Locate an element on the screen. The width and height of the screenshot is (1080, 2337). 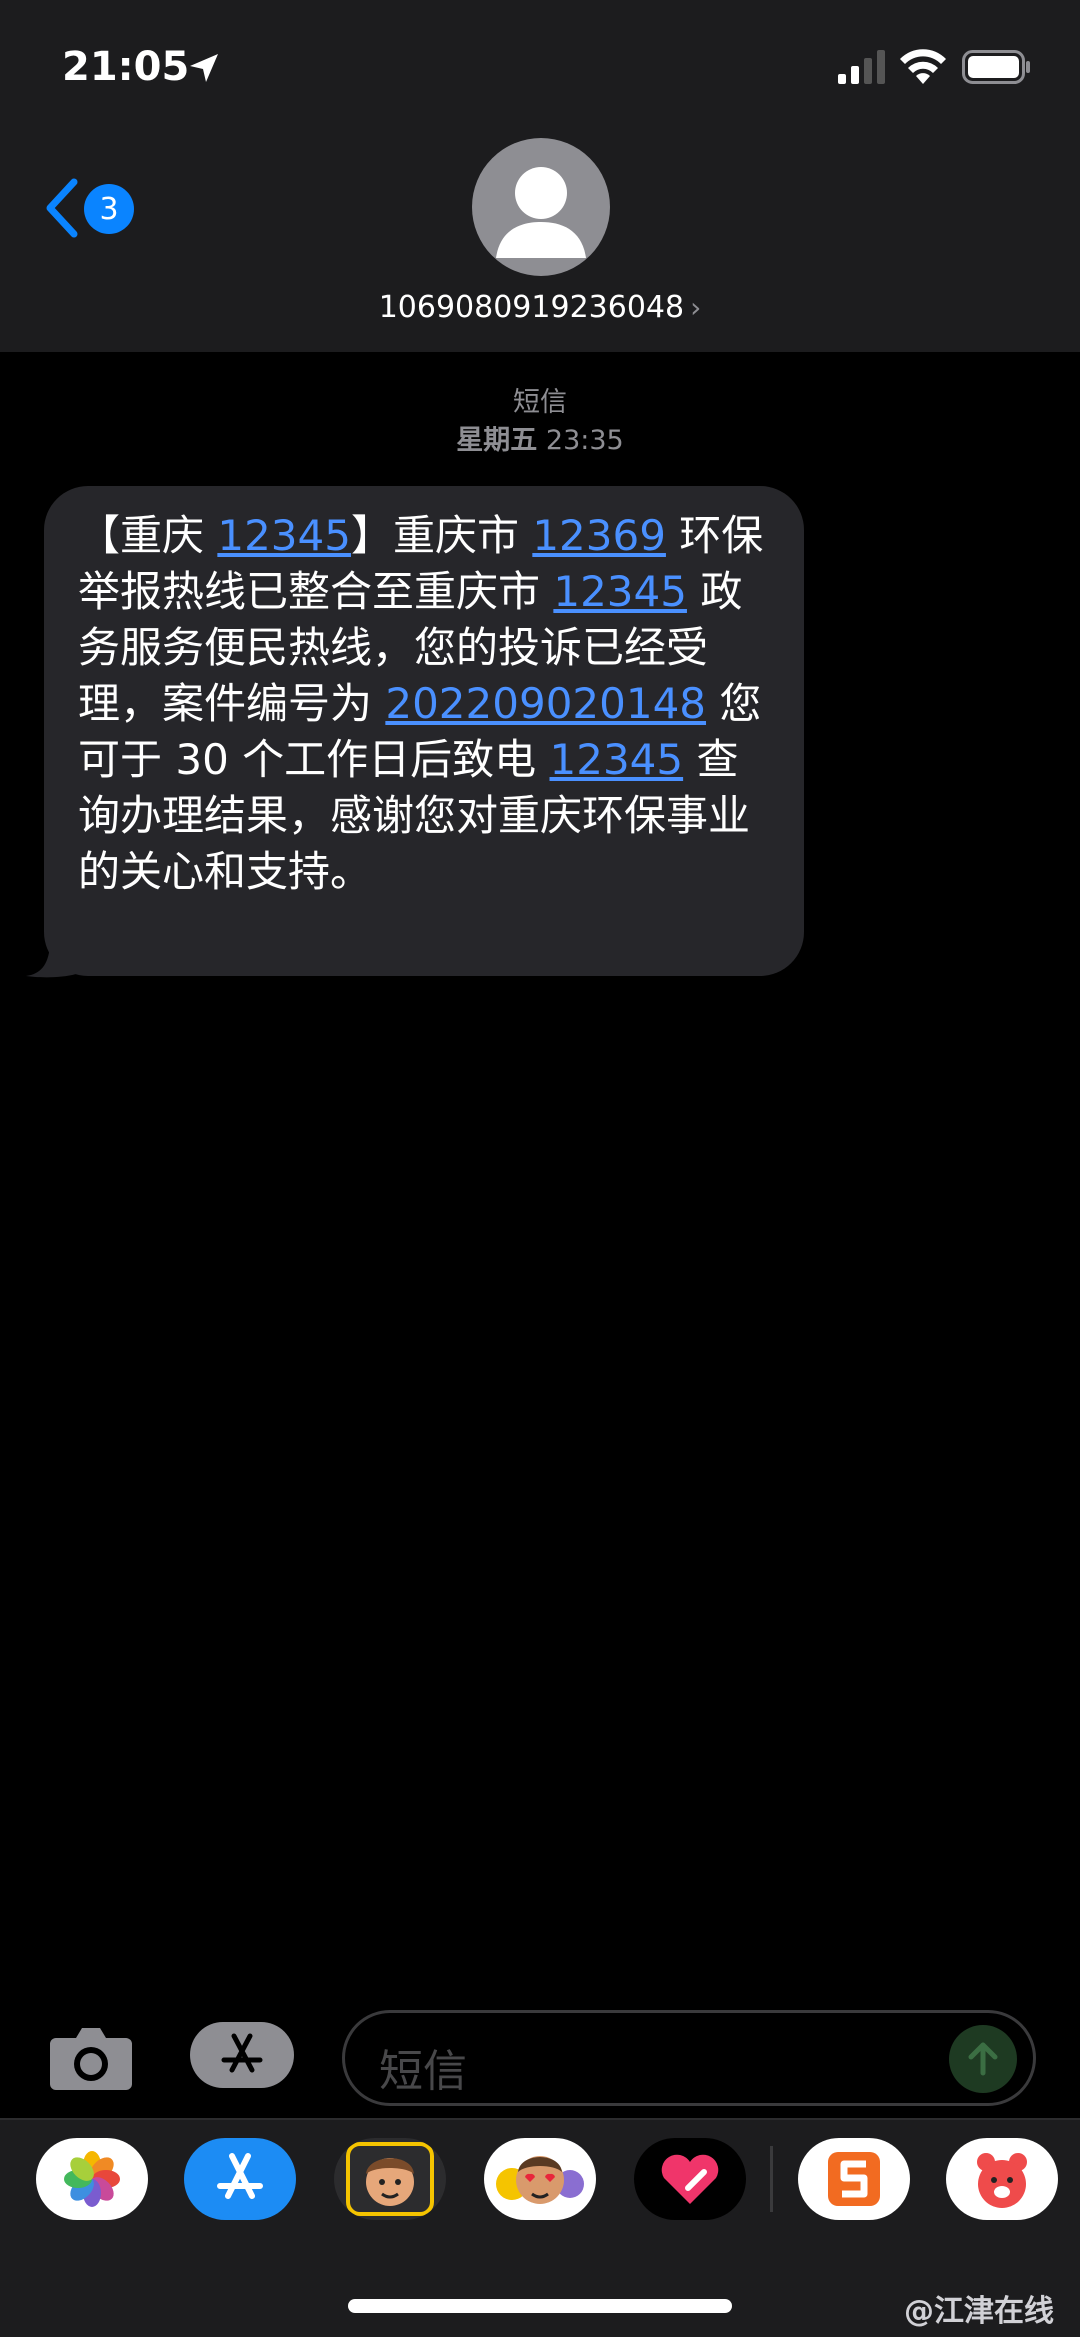
message-time: 23:35 is located at coordinates (584, 440).